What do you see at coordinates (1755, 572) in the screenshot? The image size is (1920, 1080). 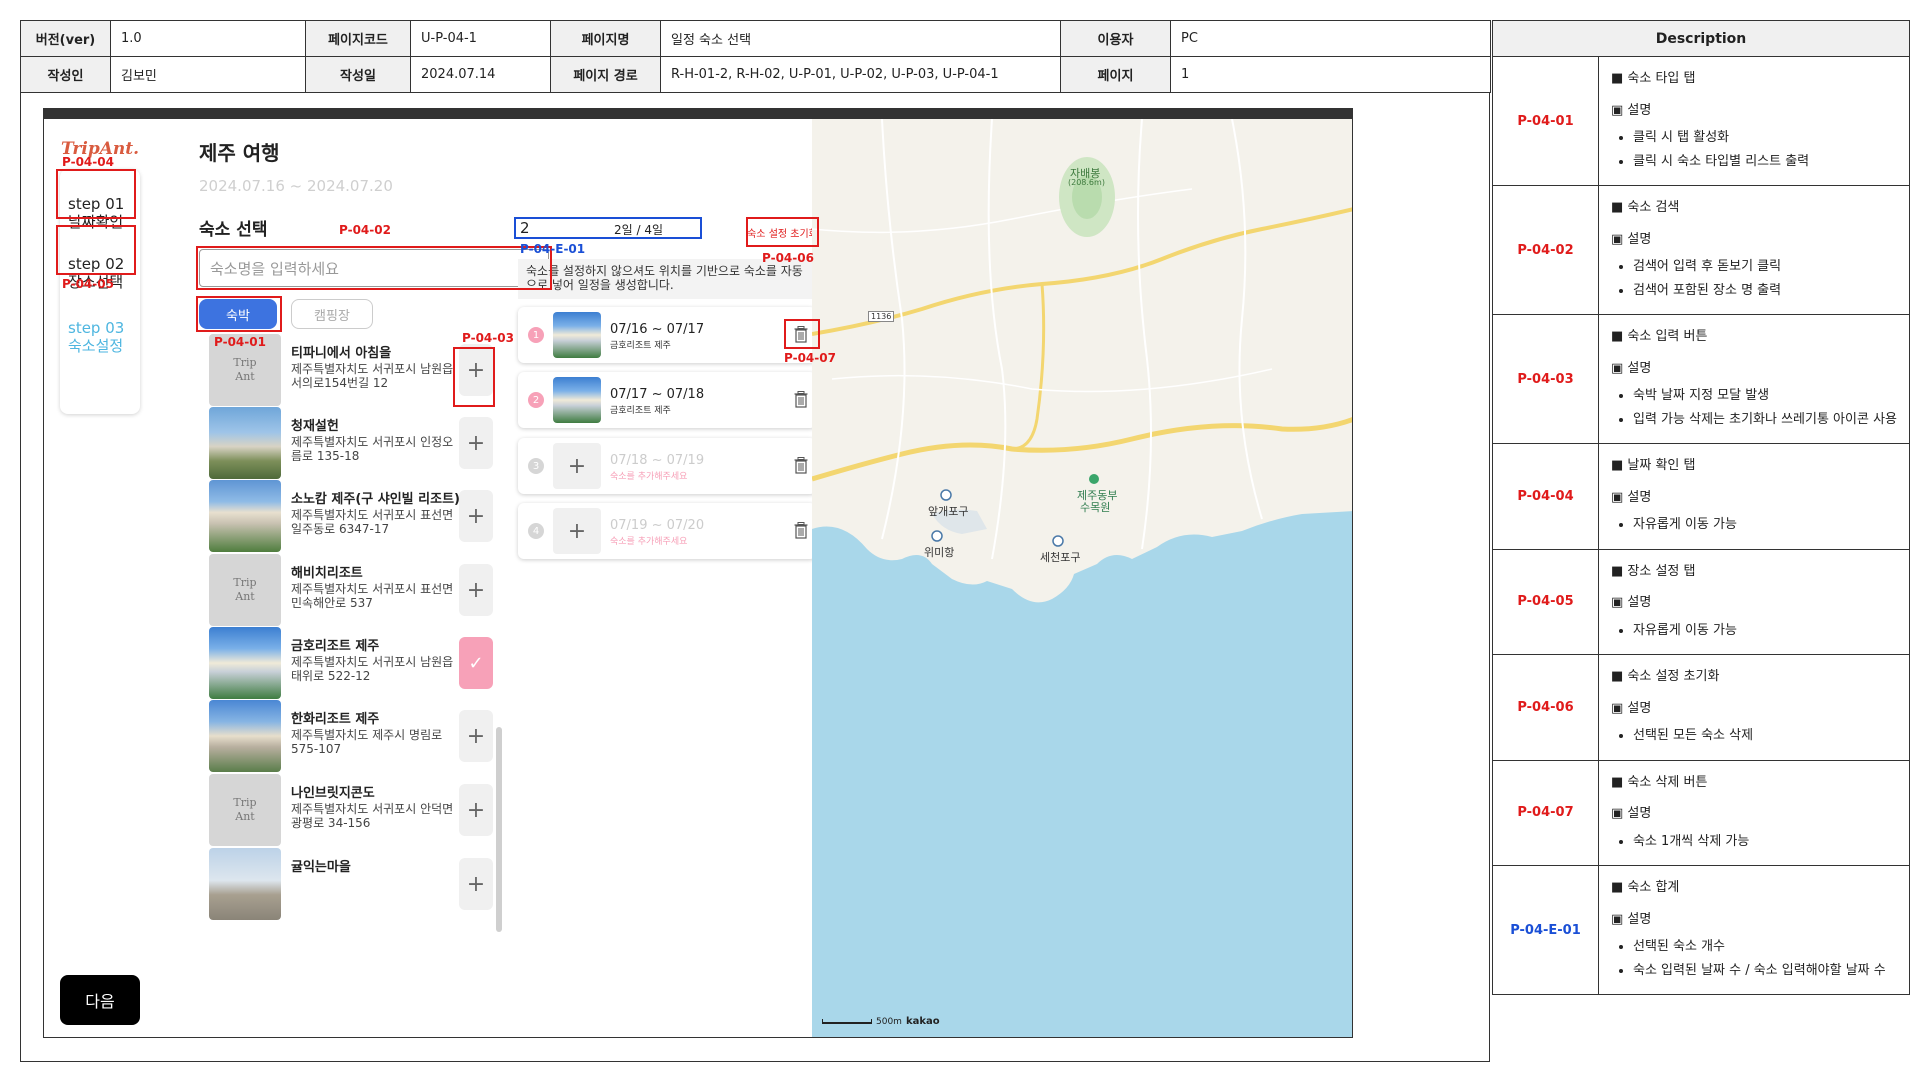 I see `description-item-title: 장소 설정 탭` at bounding box center [1755, 572].